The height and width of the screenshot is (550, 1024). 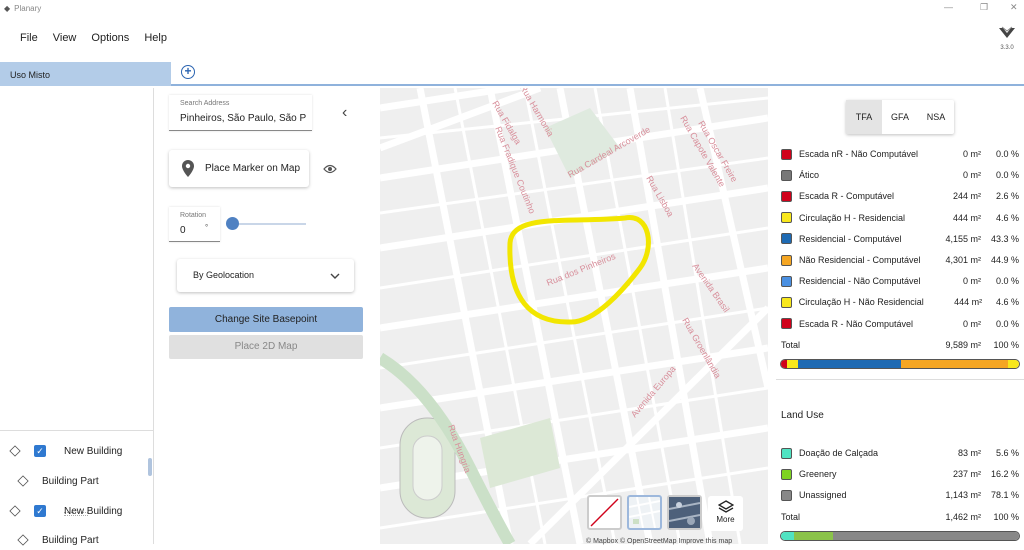 What do you see at coordinates (725, 506) in the screenshot?
I see `layers-icon` at bounding box center [725, 506].